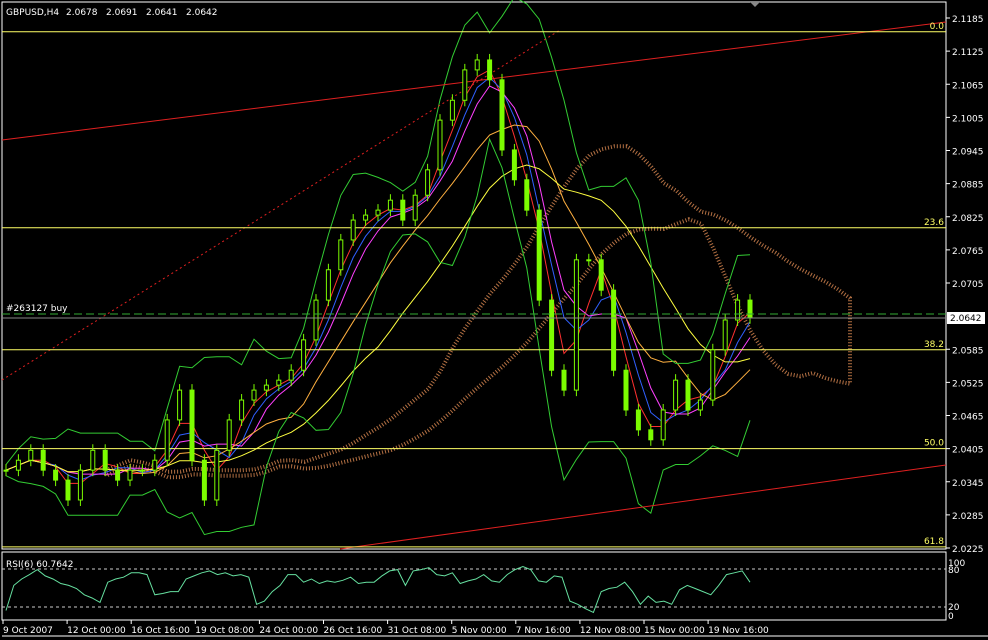  I want to click on chart-shift-marker-icon, so click(755, 4).